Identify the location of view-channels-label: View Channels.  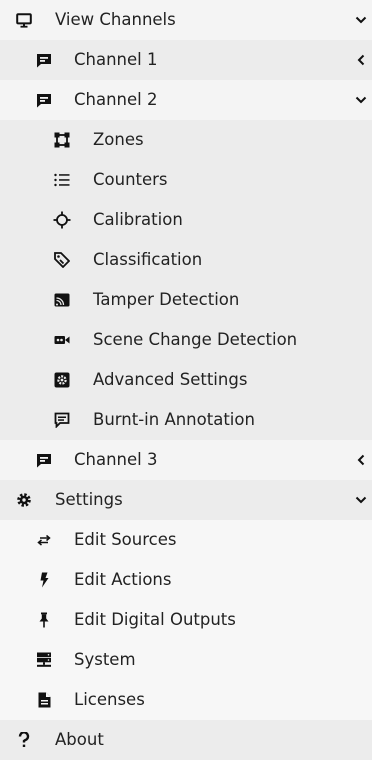
(115, 19).